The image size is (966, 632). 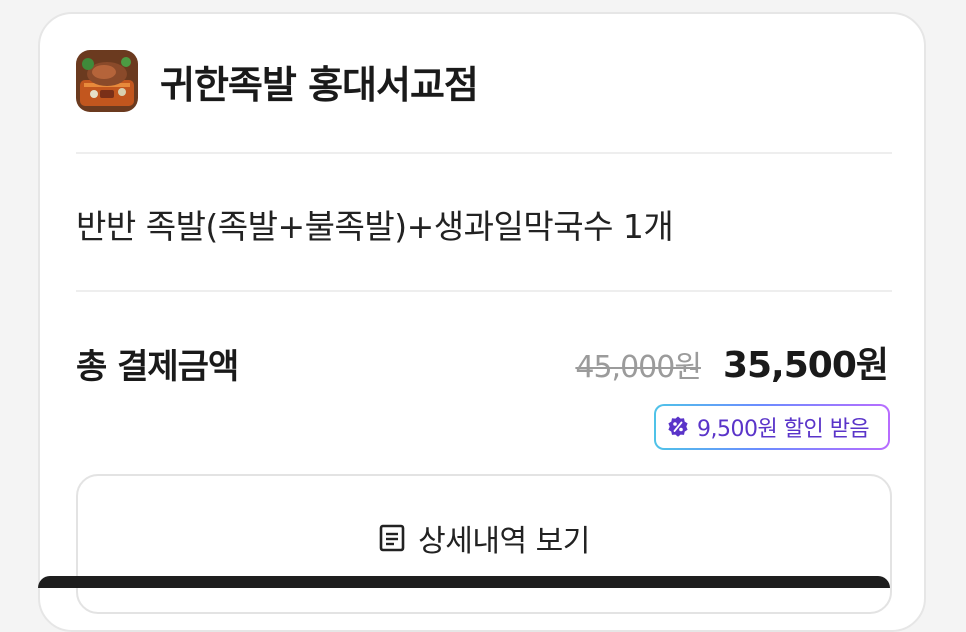 I want to click on store-name: 귀한족발 홍대서교점, so click(x=319, y=84).